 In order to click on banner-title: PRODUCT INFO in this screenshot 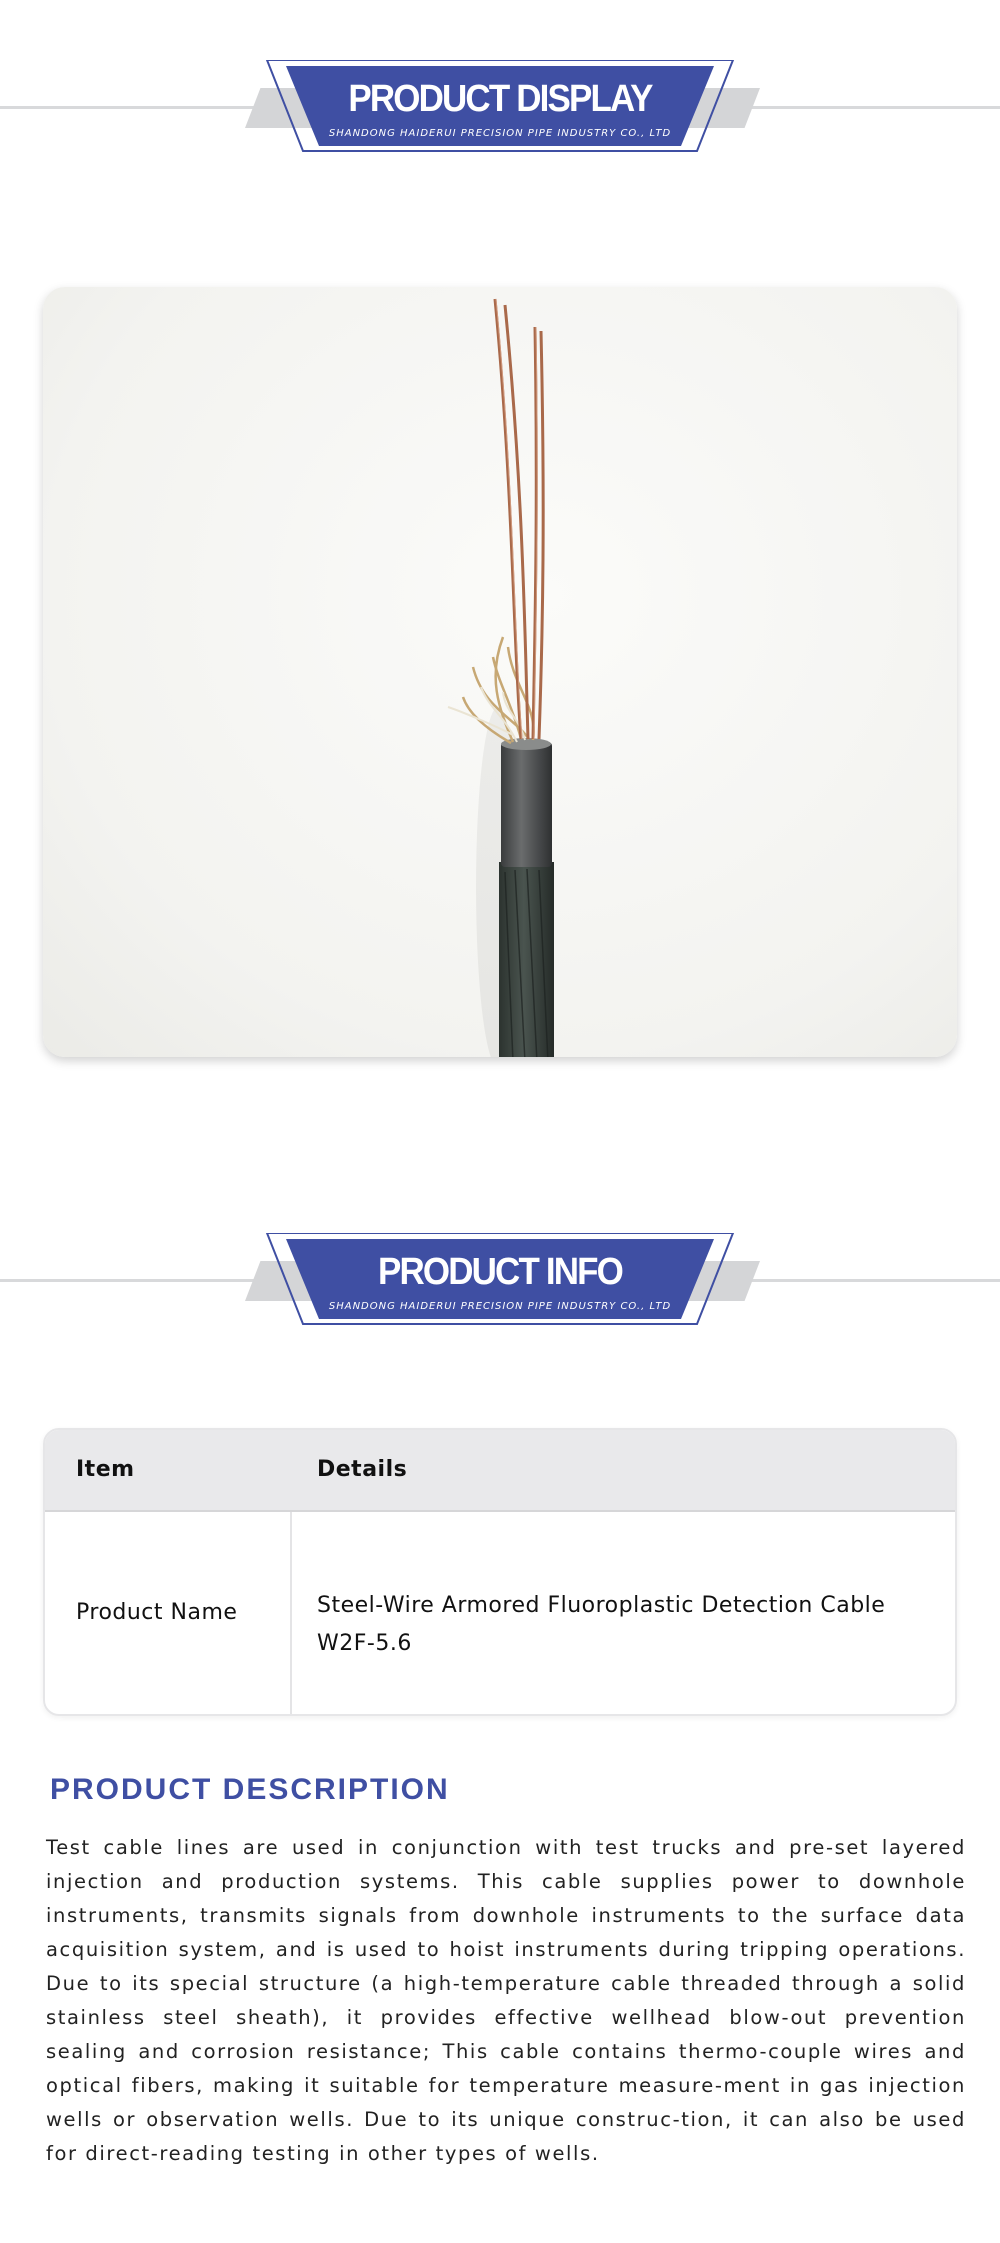, I will do `click(500, 1272)`.